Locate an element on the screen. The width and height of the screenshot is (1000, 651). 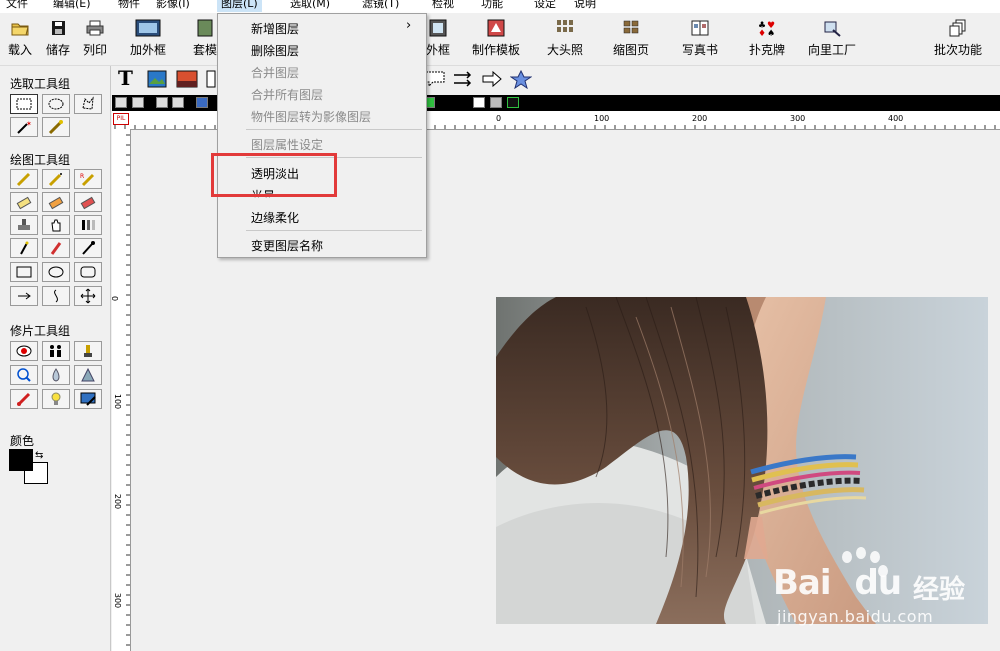
sunset-object-icon is located at coordinates (187, 79).